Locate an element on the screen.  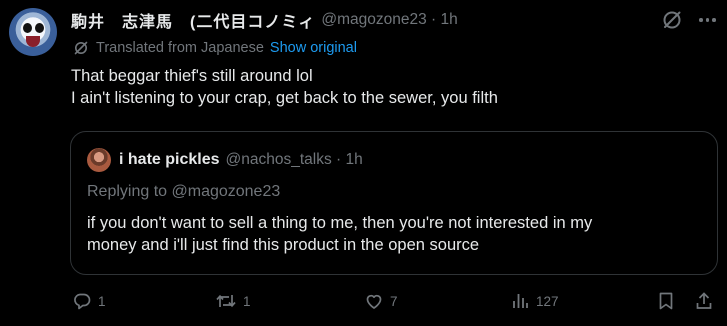
translation-note: Translated from Japanese Show original is located at coordinates (215, 48).